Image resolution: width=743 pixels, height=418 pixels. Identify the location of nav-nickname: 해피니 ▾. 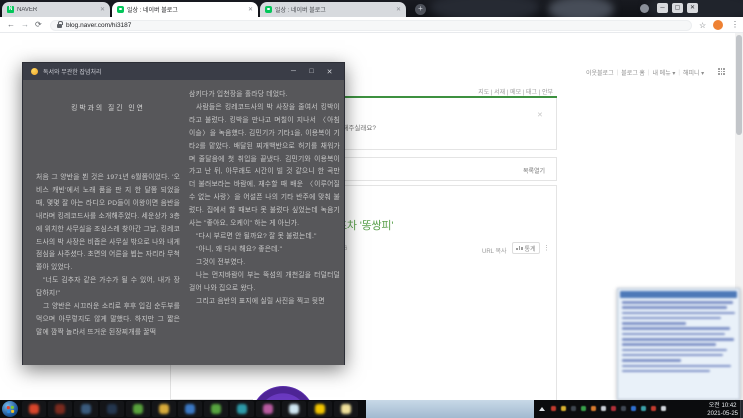
(693, 72).